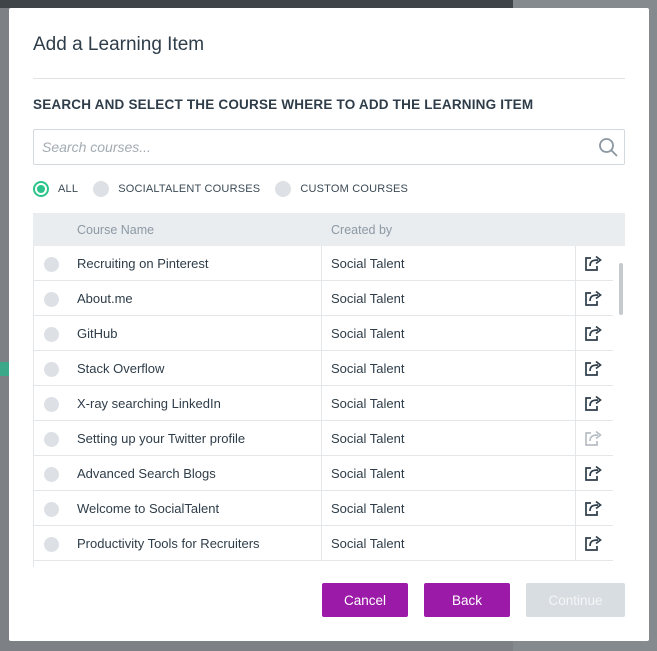 Image resolution: width=657 pixels, height=651 pixels. I want to click on table-header: Course Name Created by, so click(329, 229).